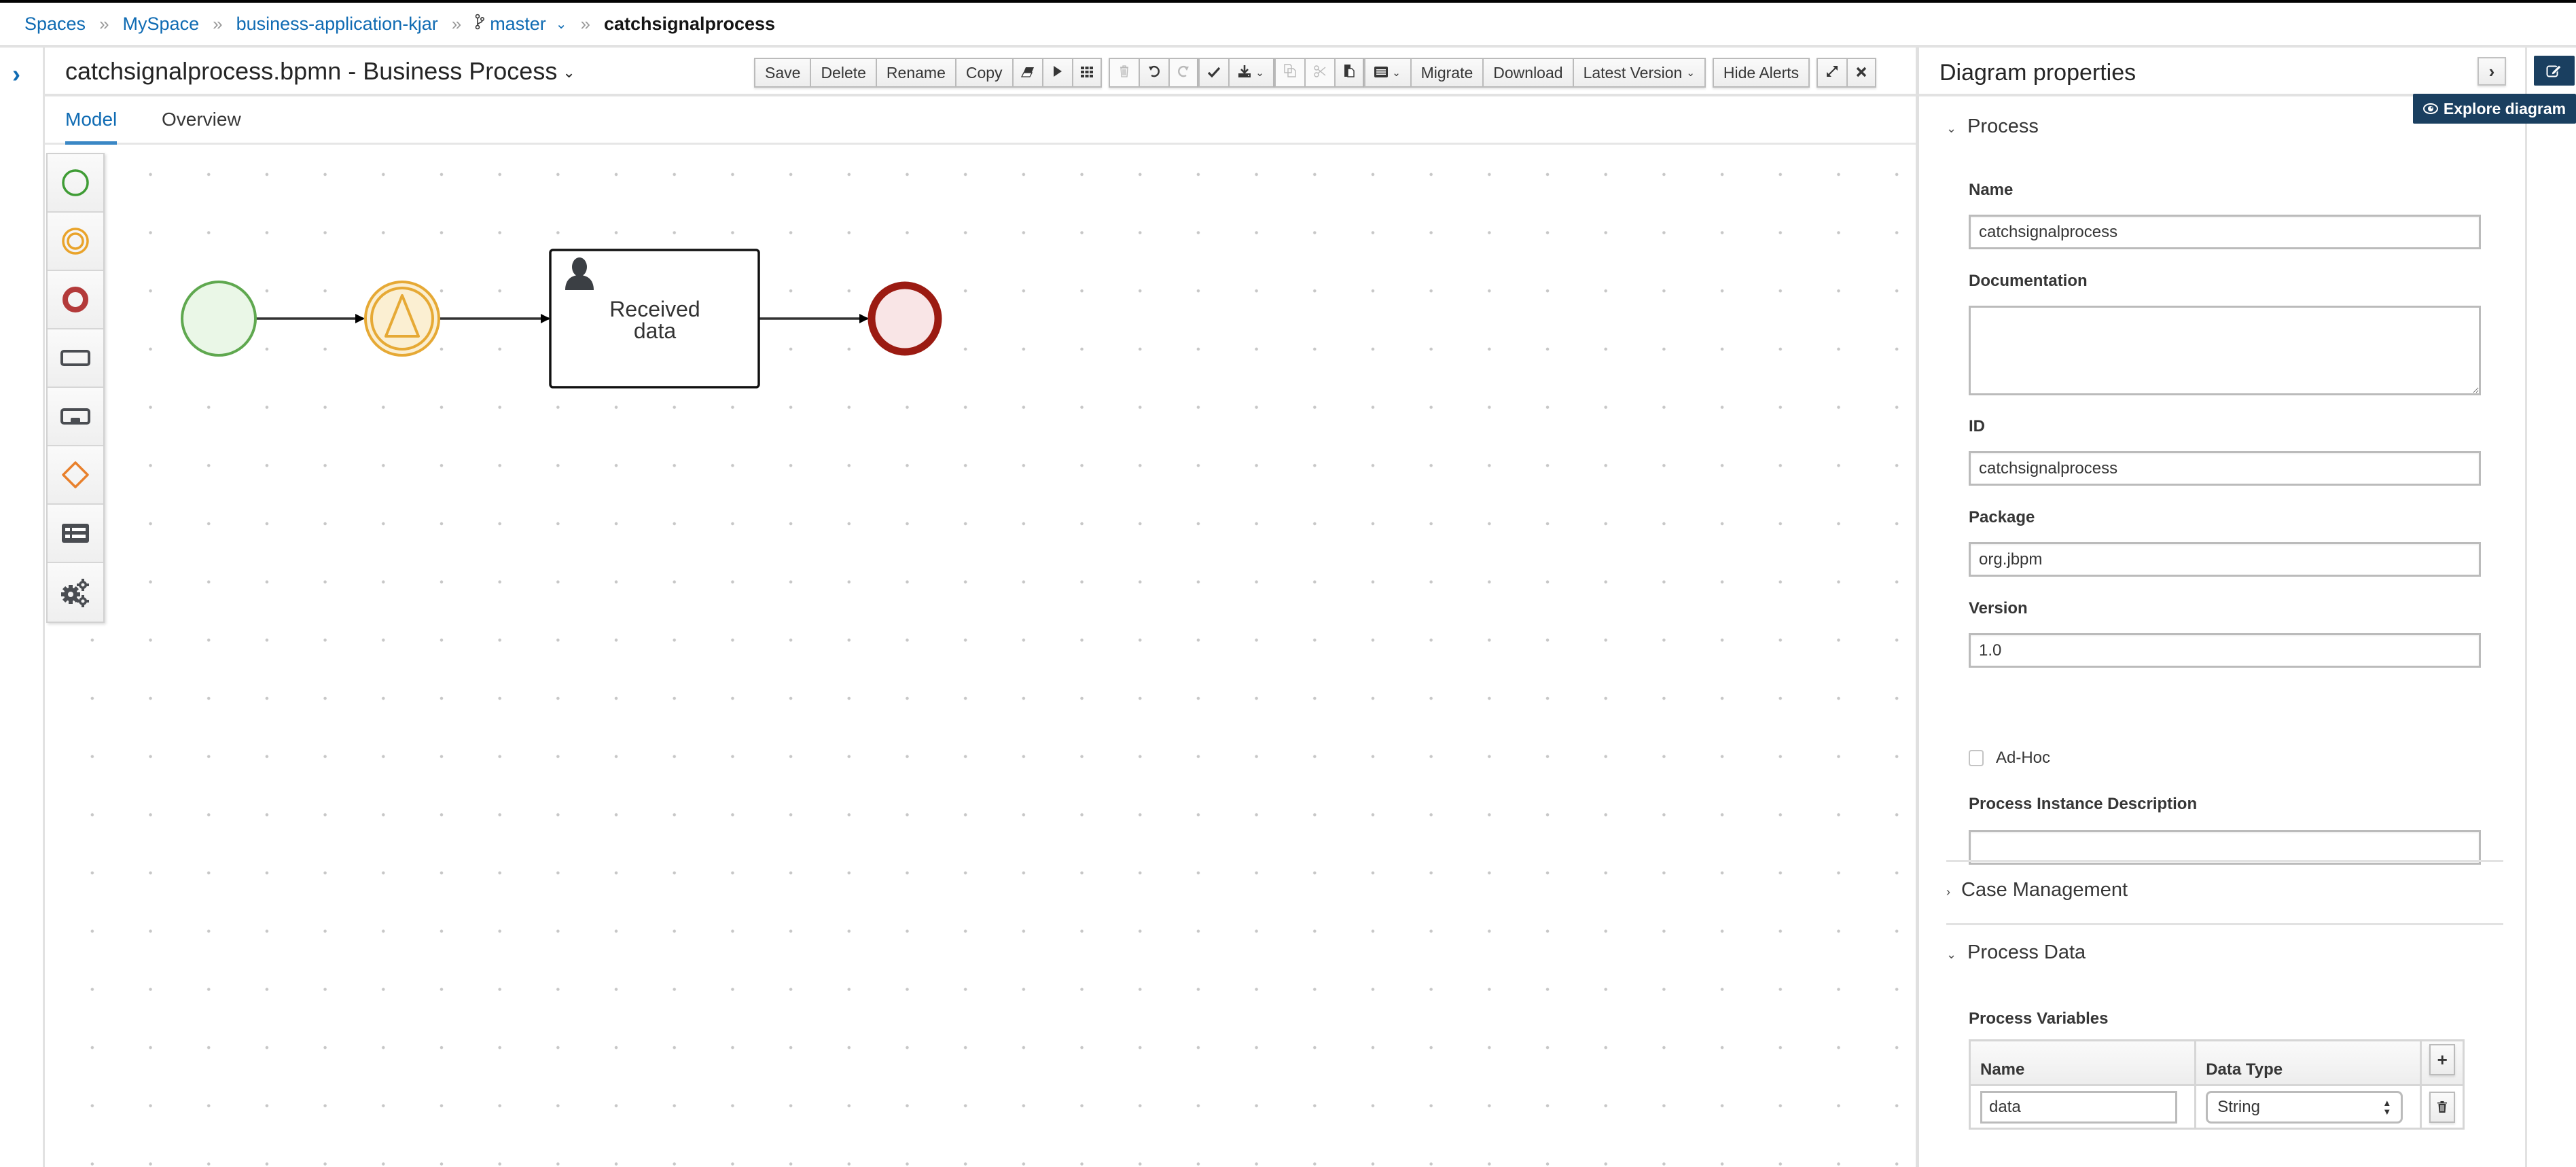 The height and width of the screenshot is (1167, 2576). Describe the element at coordinates (2039, 1018) in the screenshot. I see `process-variables-label: Process Variables` at that location.